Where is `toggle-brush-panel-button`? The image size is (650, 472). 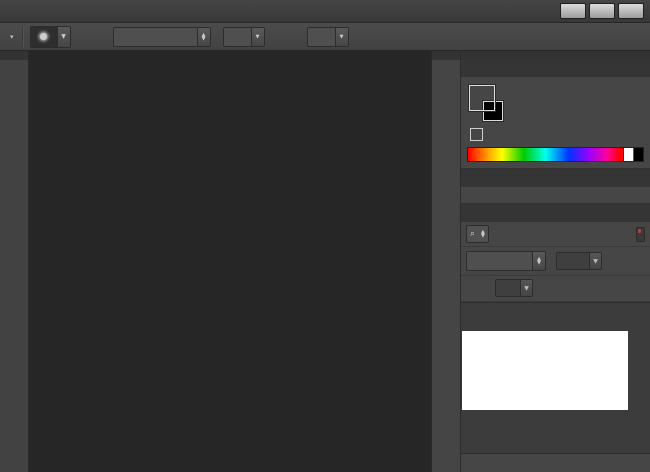 toggle-brush-panel-button is located at coordinates (89, 37).